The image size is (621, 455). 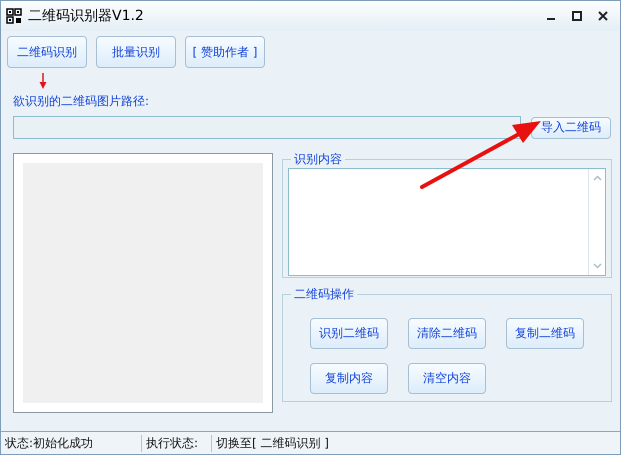 I want to click on status-text: 状态:初始化成功, so click(x=71, y=443).